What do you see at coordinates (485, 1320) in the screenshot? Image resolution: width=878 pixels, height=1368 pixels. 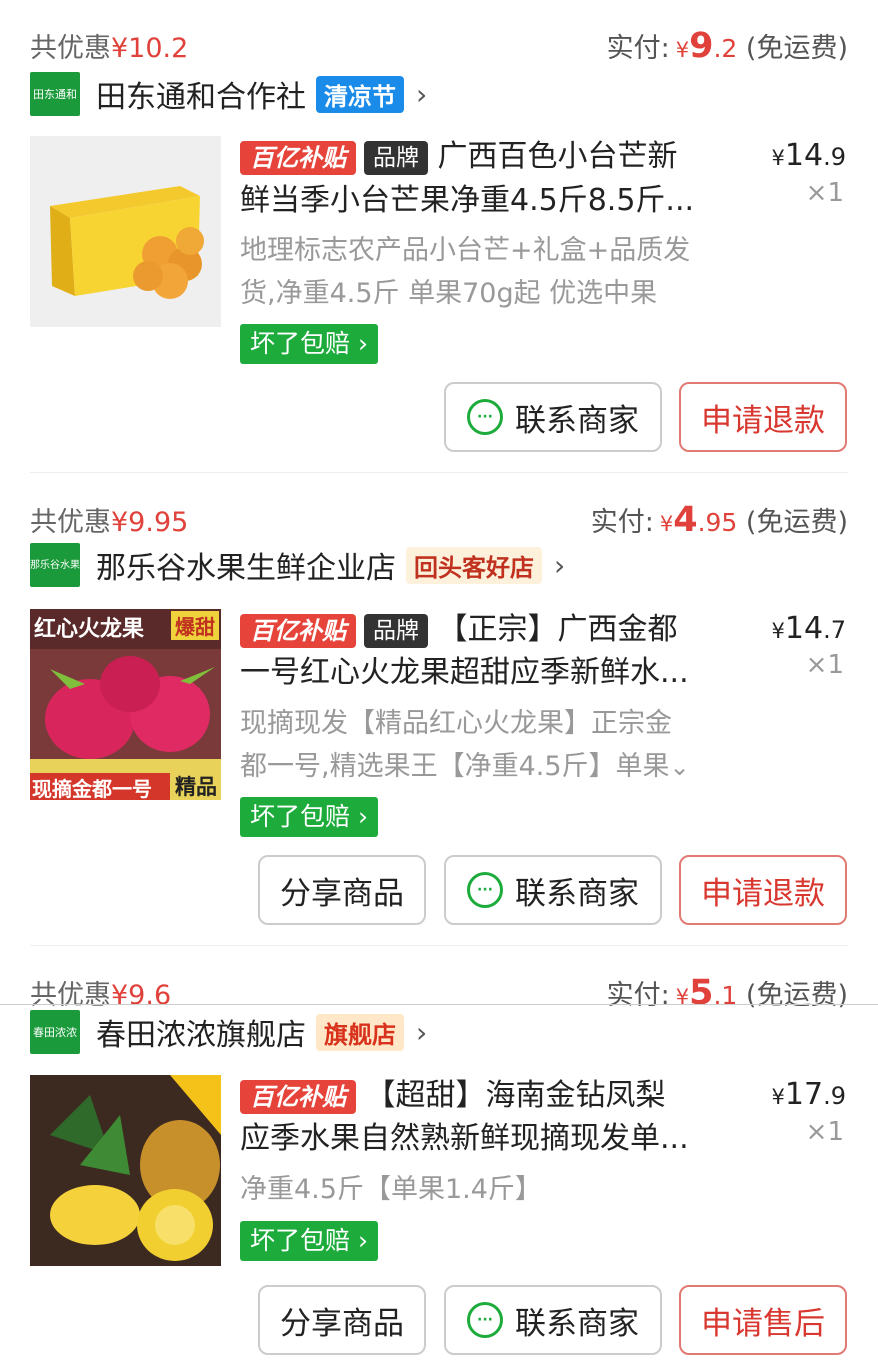 I see `chat-bubble-icon: ···` at bounding box center [485, 1320].